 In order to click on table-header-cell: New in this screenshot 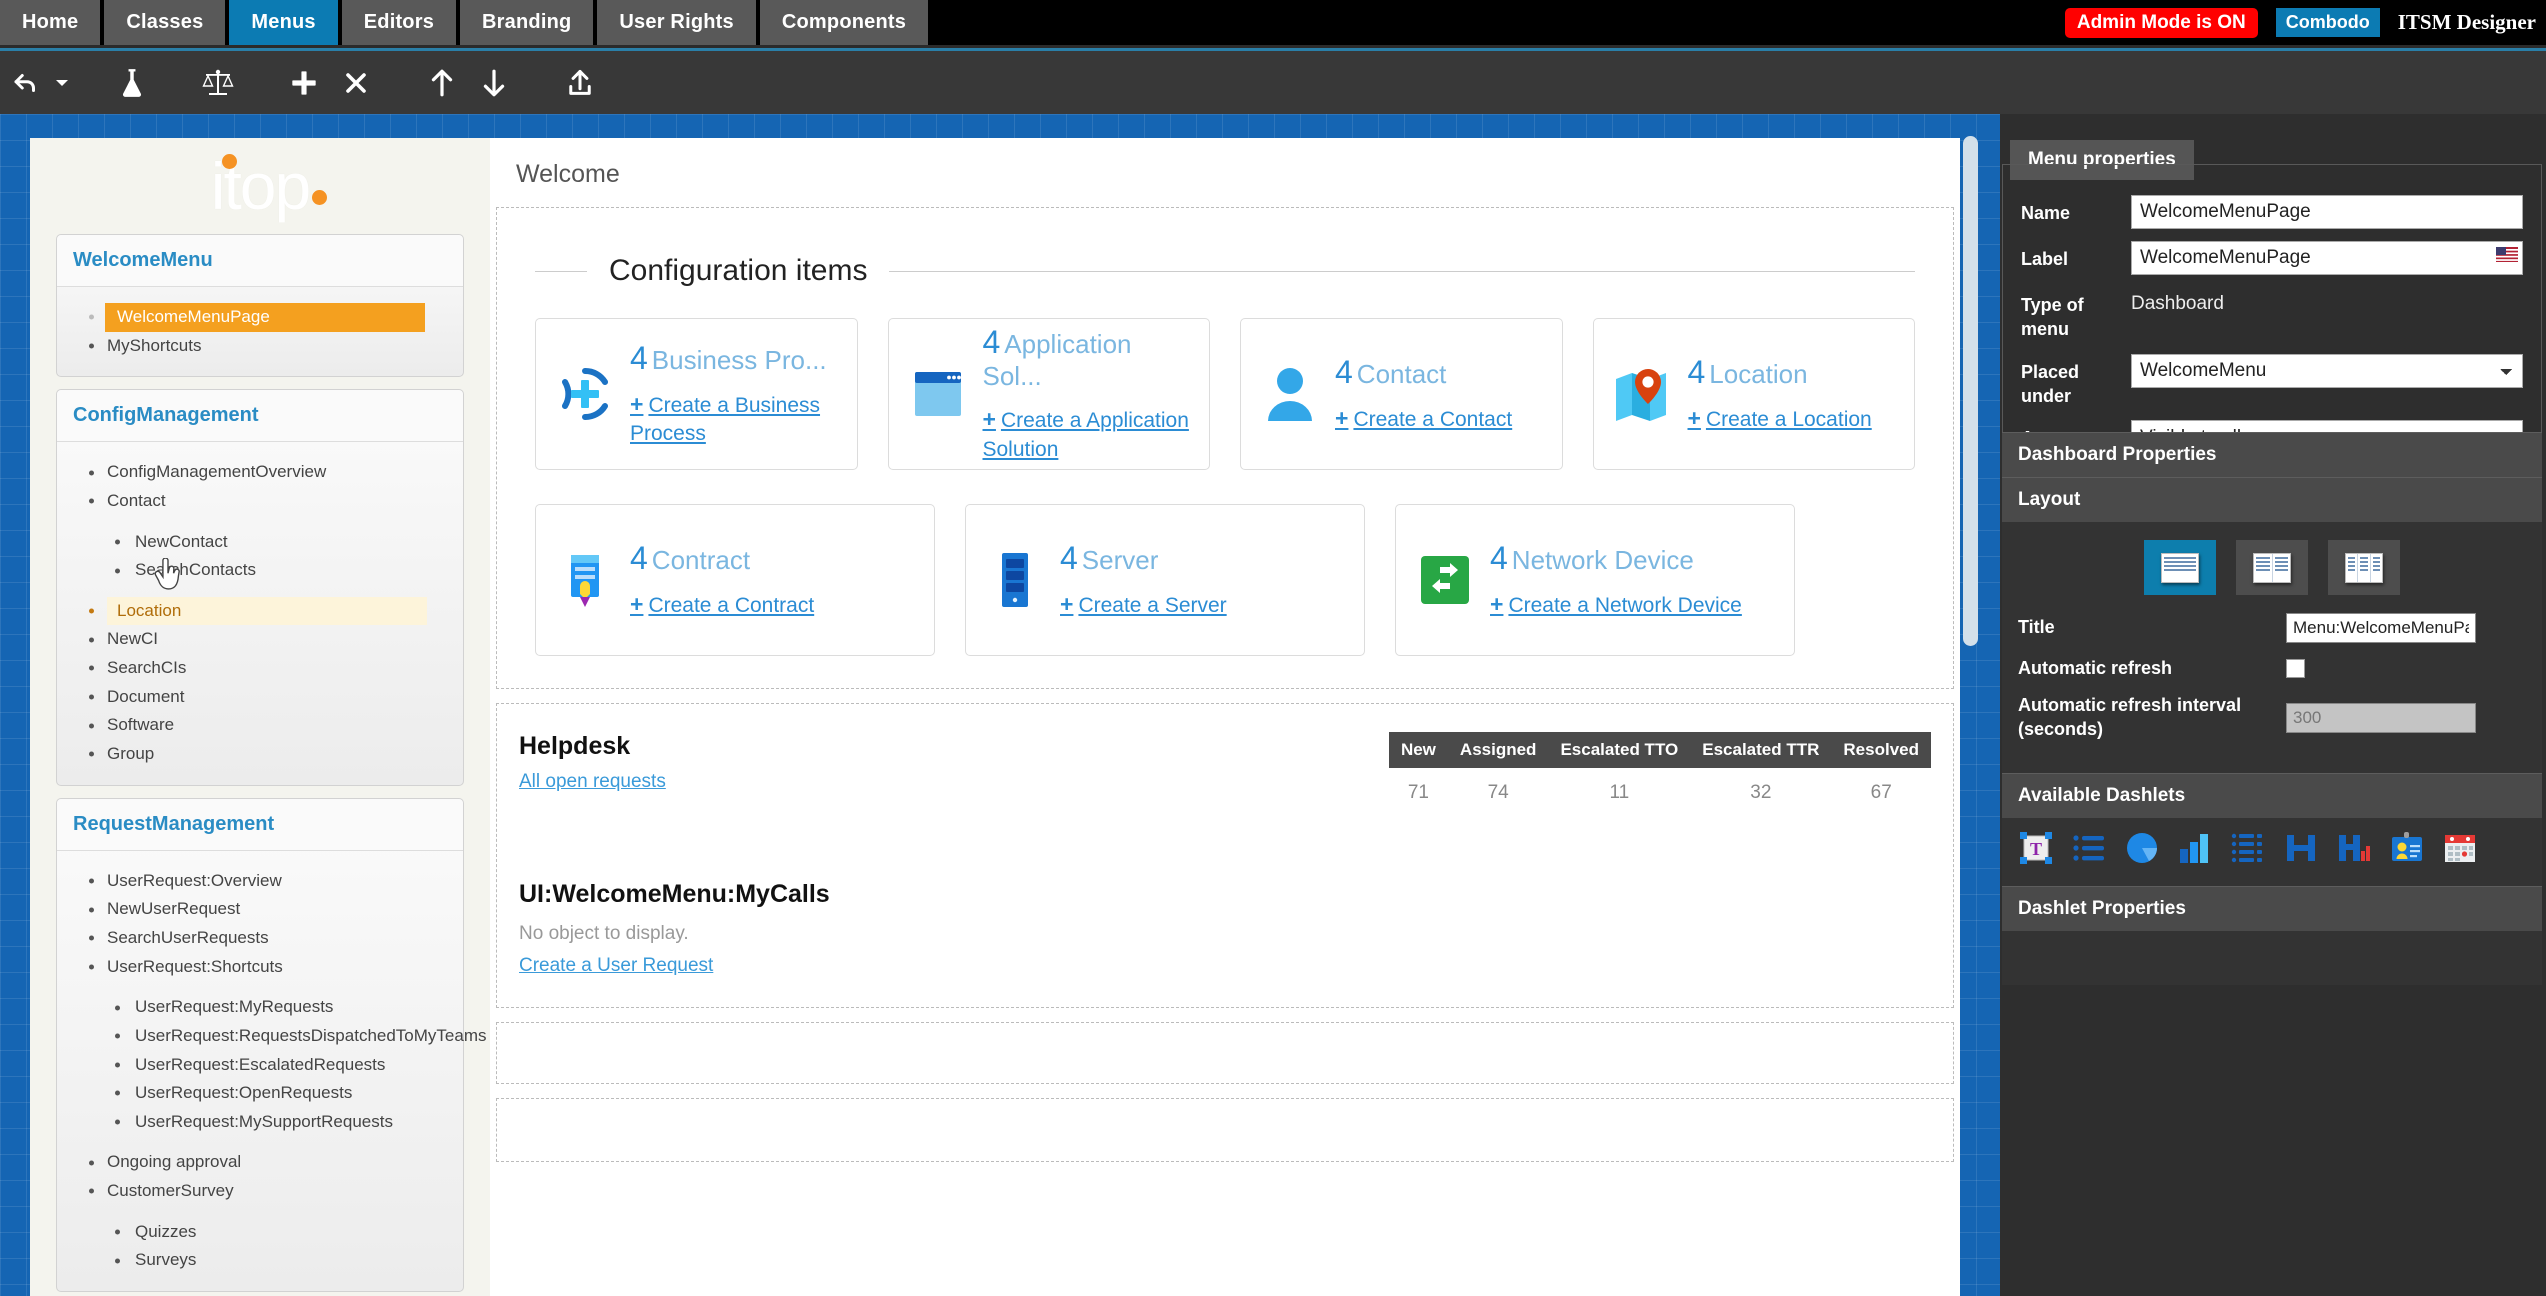, I will do `click(1418, 750)`.